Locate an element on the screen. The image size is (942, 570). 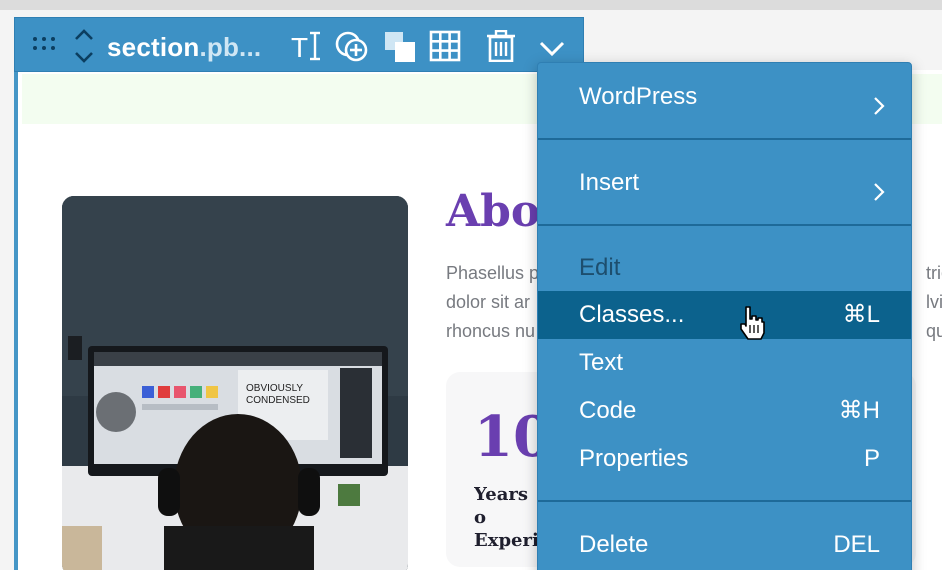
stat-label-line-2: Experi is located at coordinates (506, 540).